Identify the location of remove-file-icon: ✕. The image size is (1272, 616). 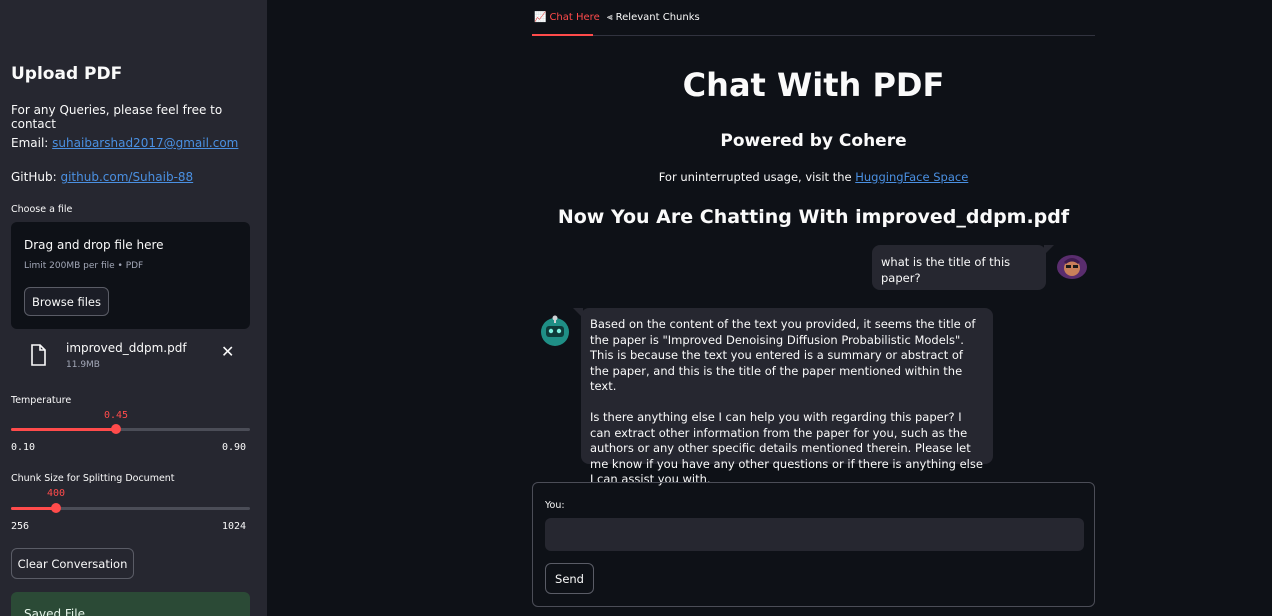
(227, 351).